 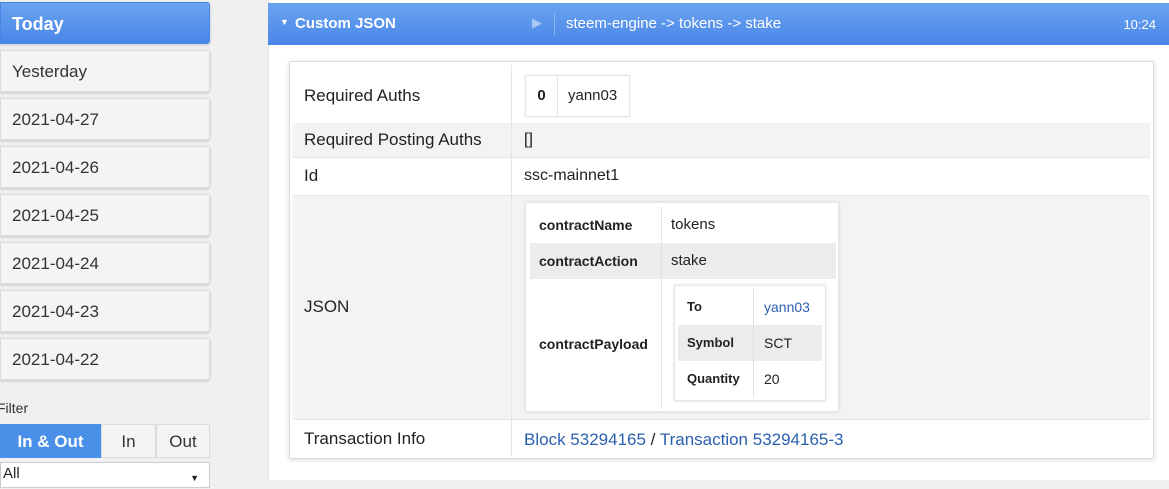 What do you see at coordinates (572, 175) in the screenshot?
I see `id-value: ssc-mainnet1` at bounding box center [572, 175].